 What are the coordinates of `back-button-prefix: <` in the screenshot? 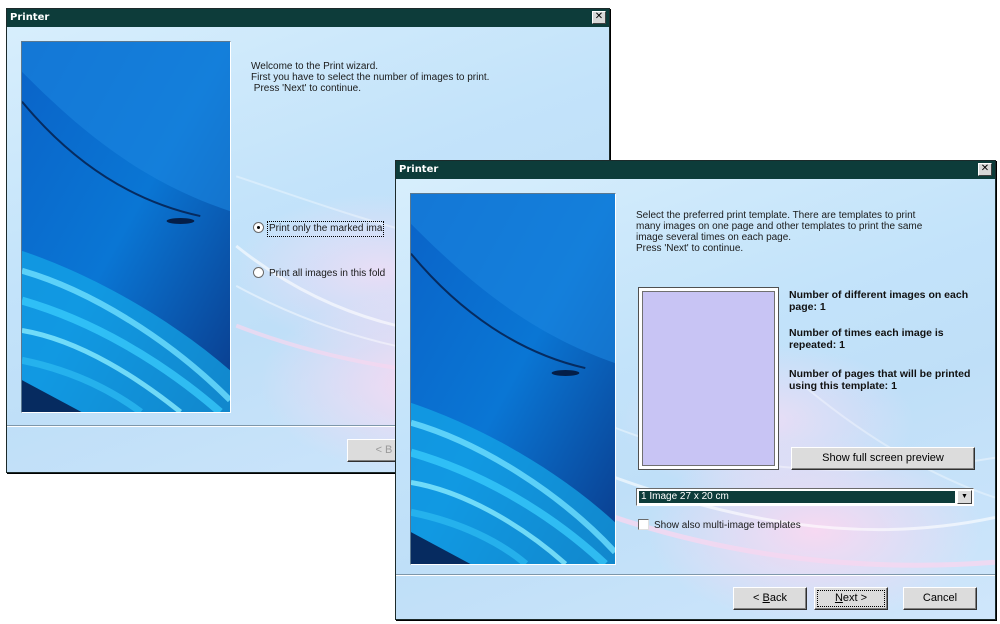 It's located at (758, 598).